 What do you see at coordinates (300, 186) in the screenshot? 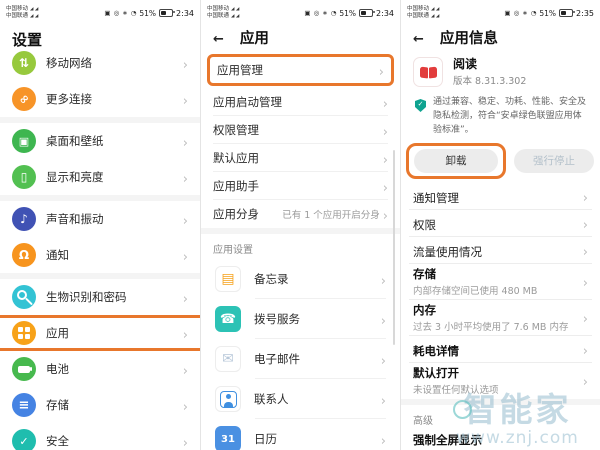
I see `row-app-assistant: 应用助手` at bounding box center [300, 186].